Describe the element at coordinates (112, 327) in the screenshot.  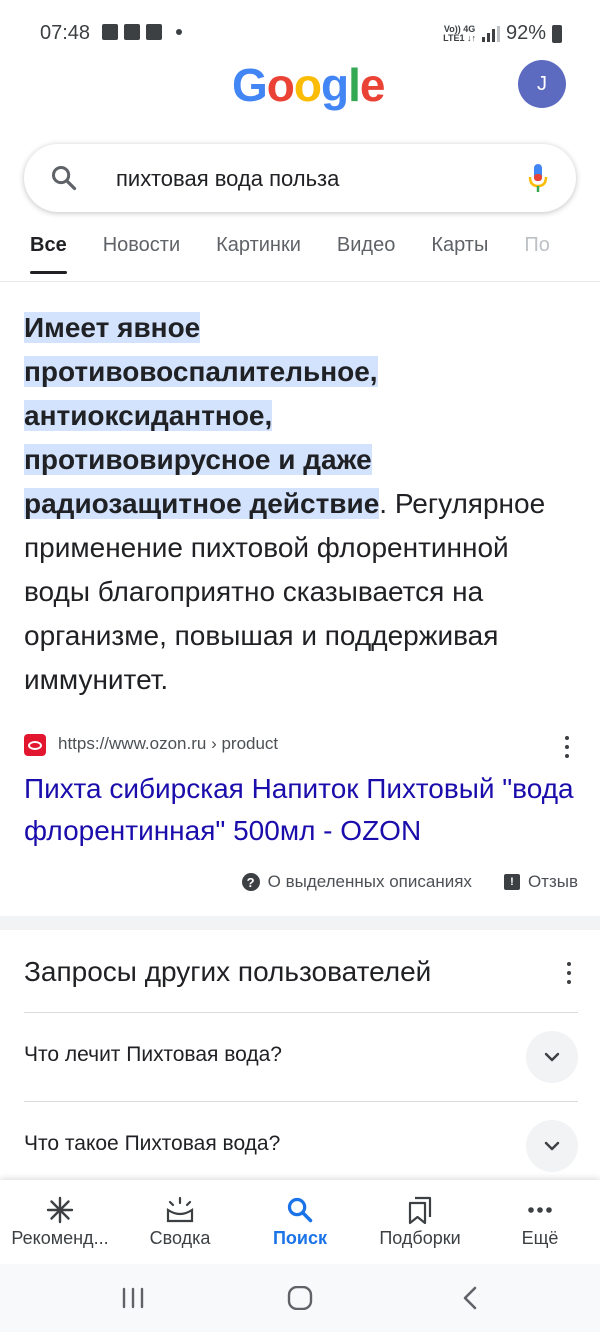
I see `snippet-highlight-line: Имеет явное` at that location.